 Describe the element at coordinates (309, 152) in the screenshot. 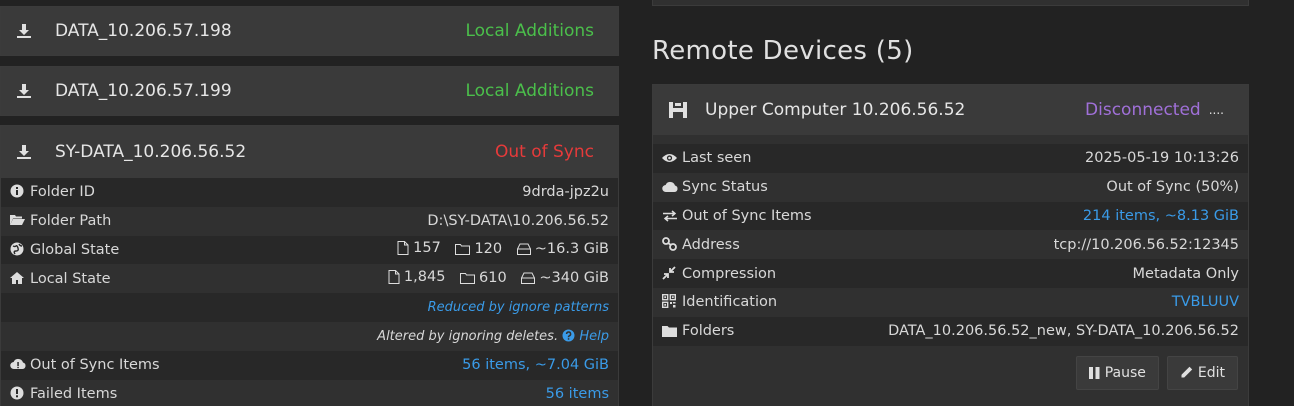

I see `folder-header-3: SY-DATA_10.206.56.52 Out of Sync` at that location.